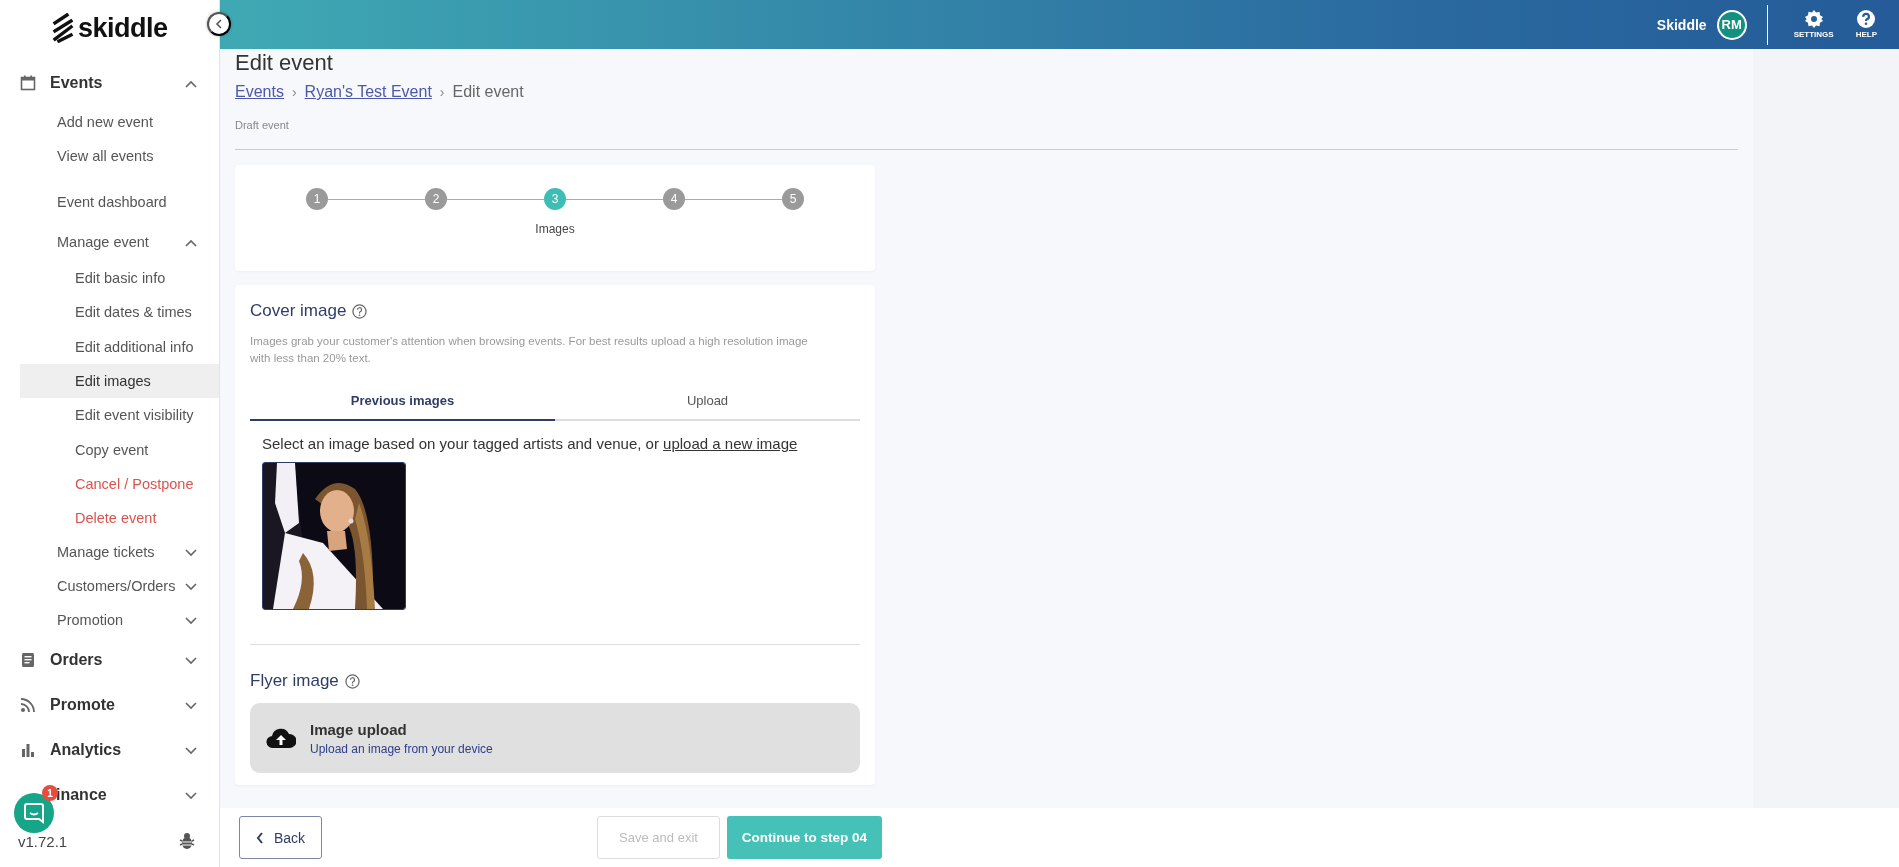  I want to click on cloud-upload-icon, so click(281, 738).